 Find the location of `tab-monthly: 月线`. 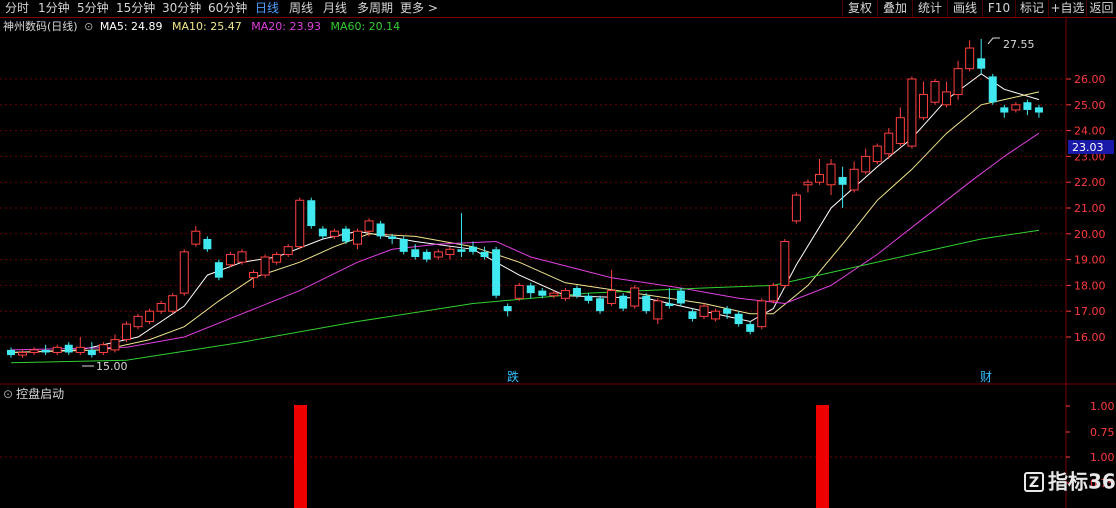

tab-monthly: 月线 is located at coordinates (335, 8).